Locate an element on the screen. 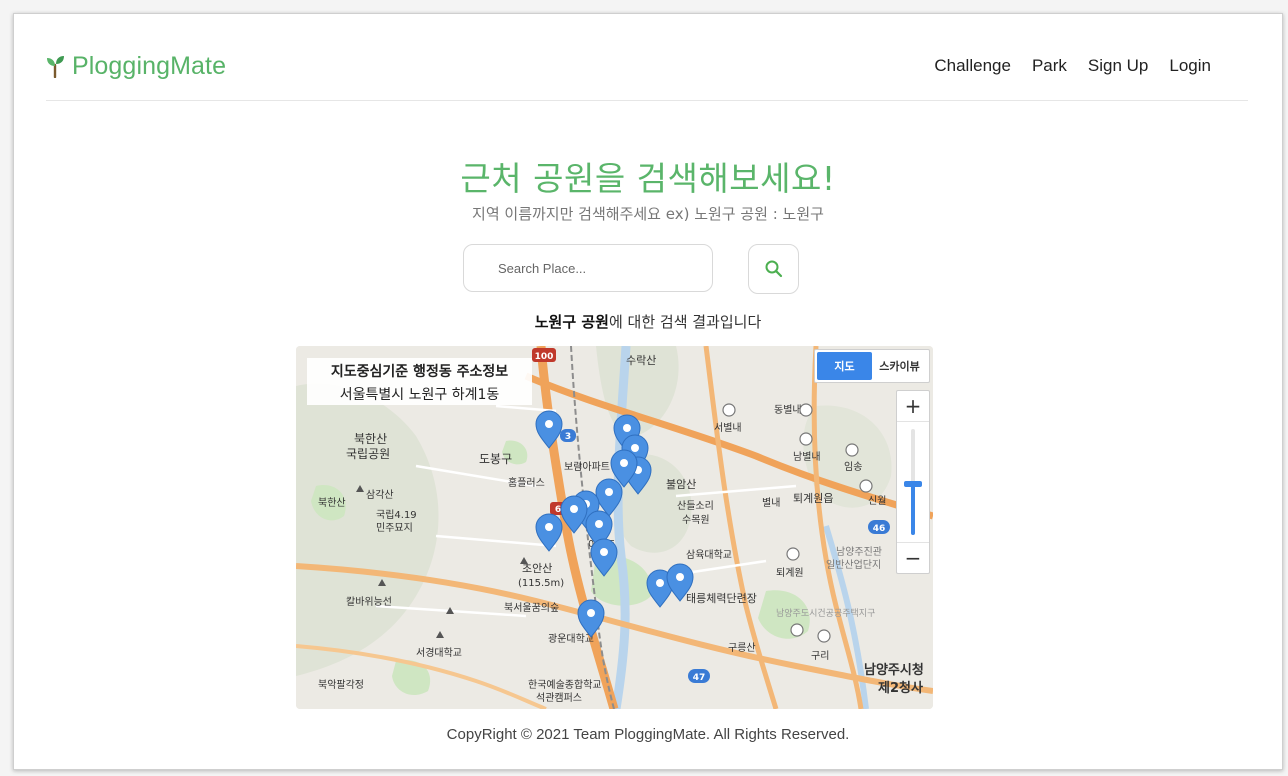 The height and width of the screenshot is (776, 1288). search-result-suffix: 에 대한 검색 결과입니다 is located at coordinates (685, 322).